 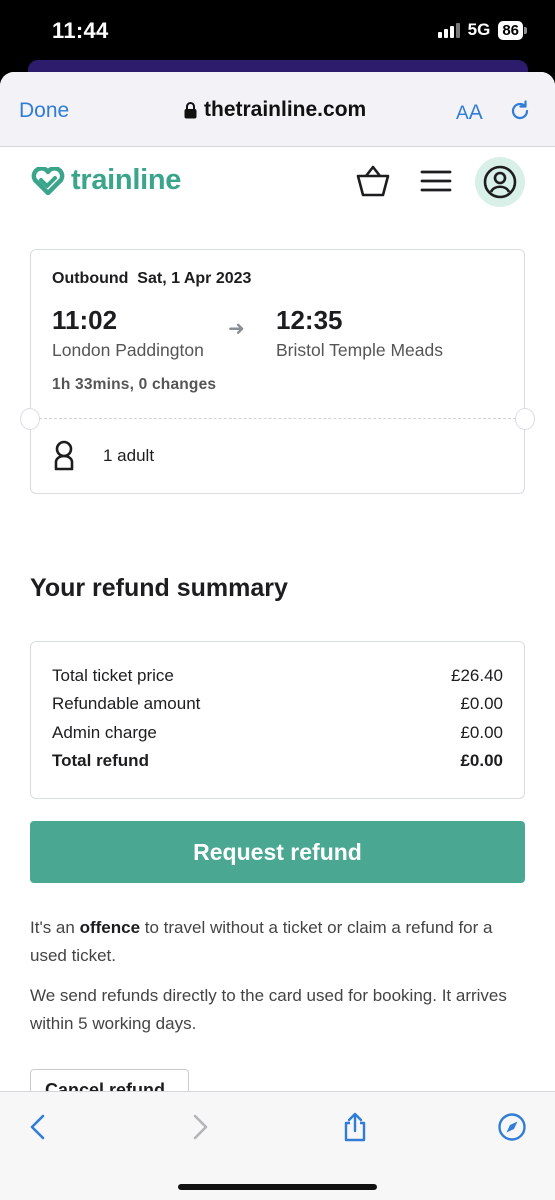 I want to click on home-indicator, so click(x=277, y=1187).